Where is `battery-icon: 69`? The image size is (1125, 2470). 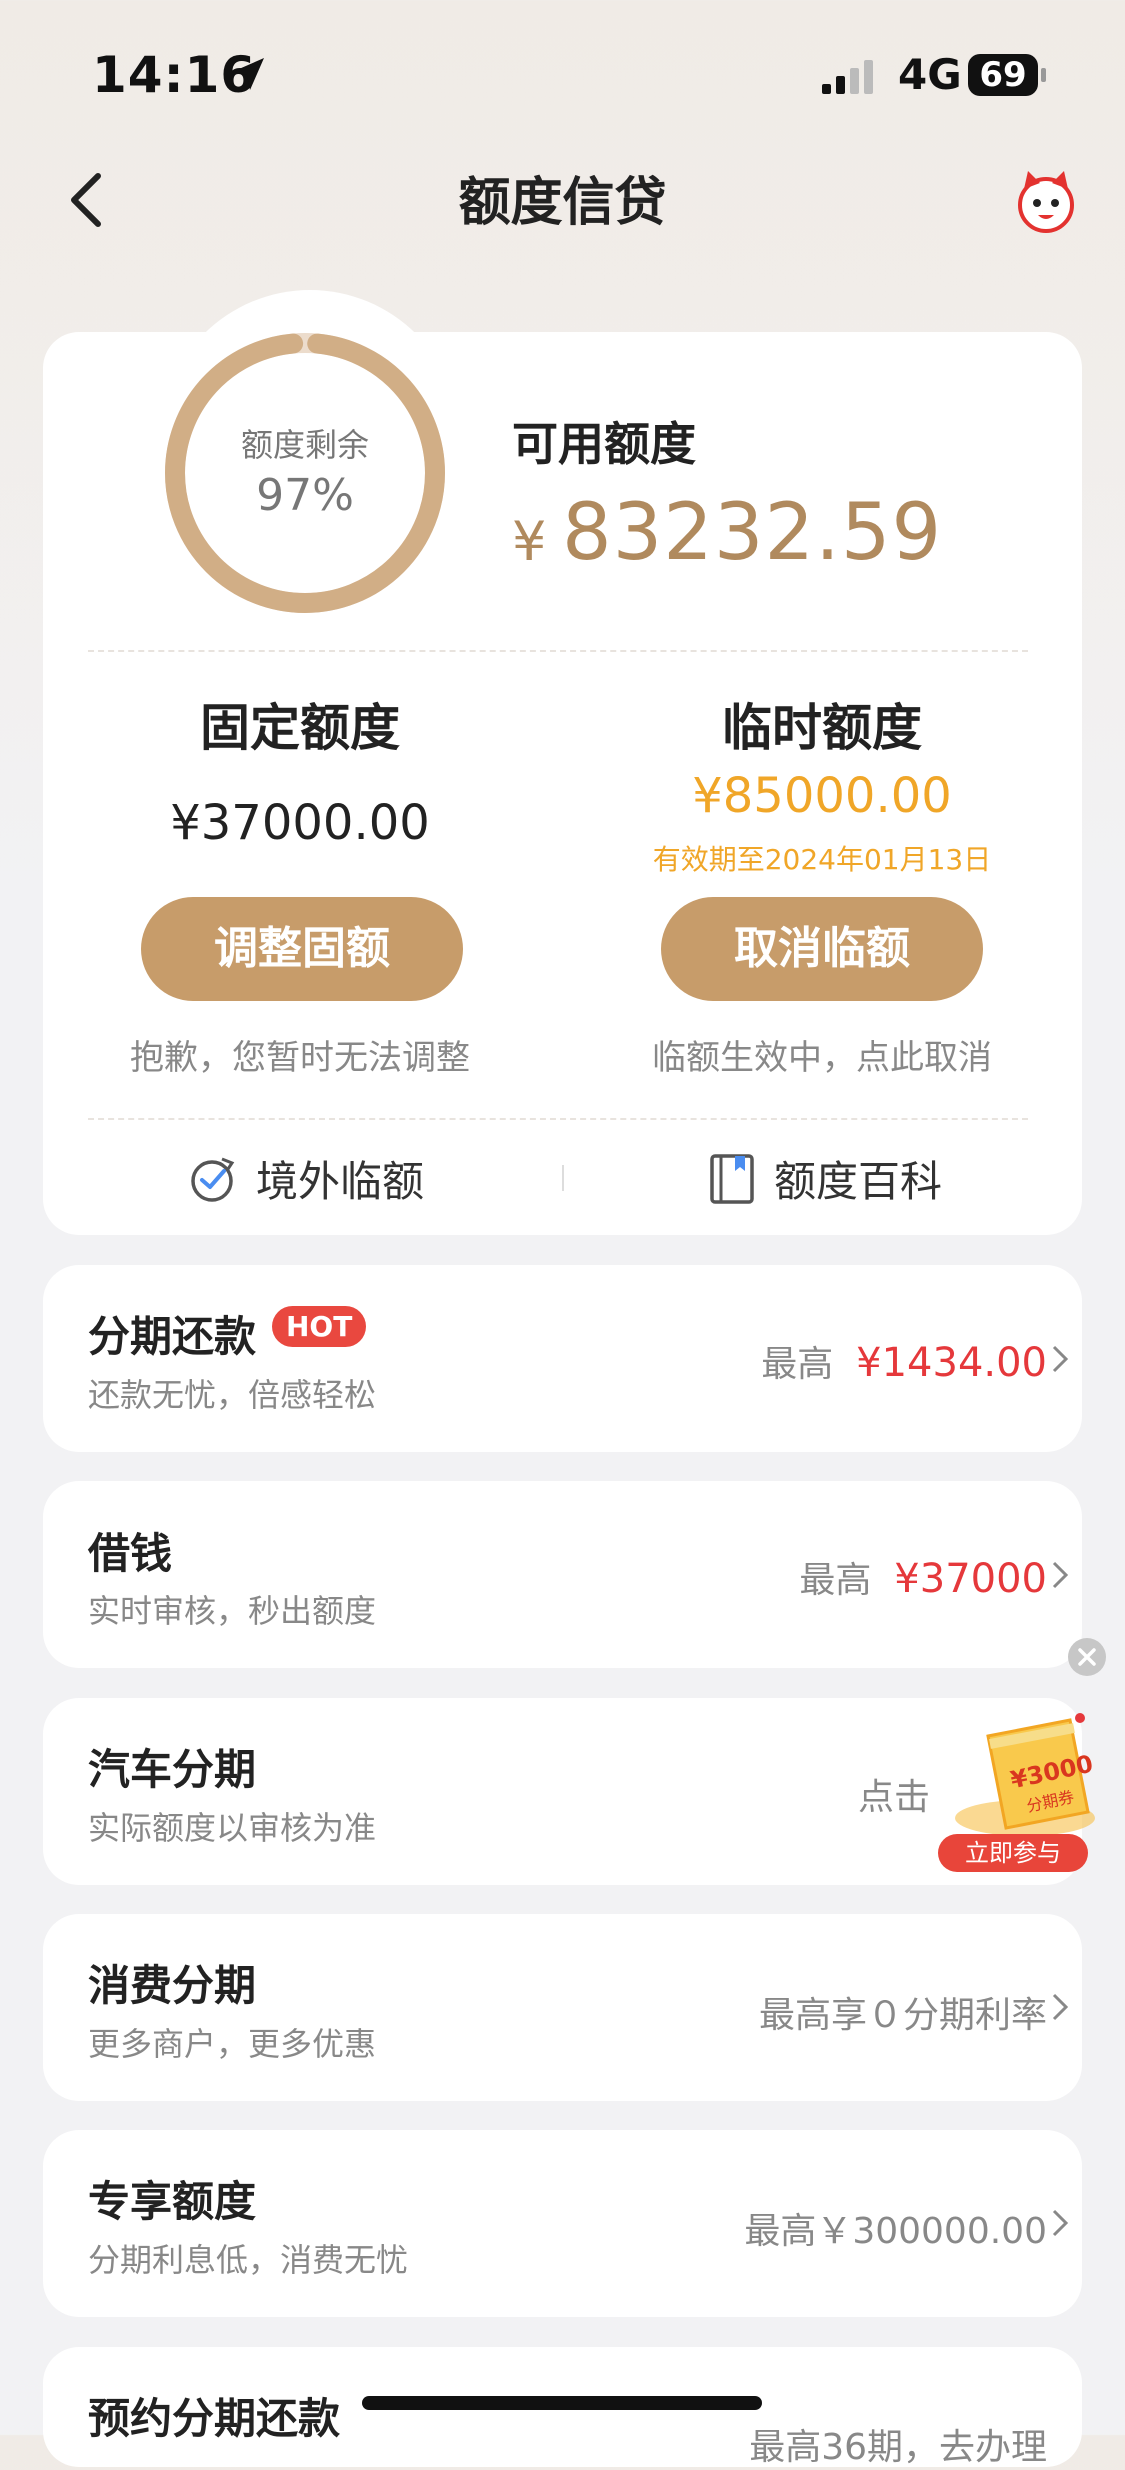
battery-icon: 69 is located at coordinates (1008, 76).